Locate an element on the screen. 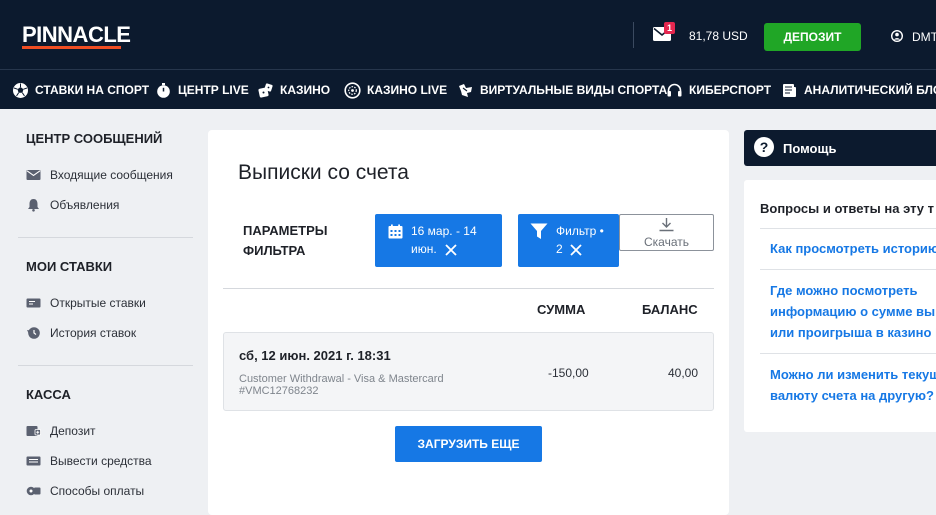 This screenshot has width=936, height=515. sidebar-item-label: Способы оплаты is located at coordinates (97, 491).